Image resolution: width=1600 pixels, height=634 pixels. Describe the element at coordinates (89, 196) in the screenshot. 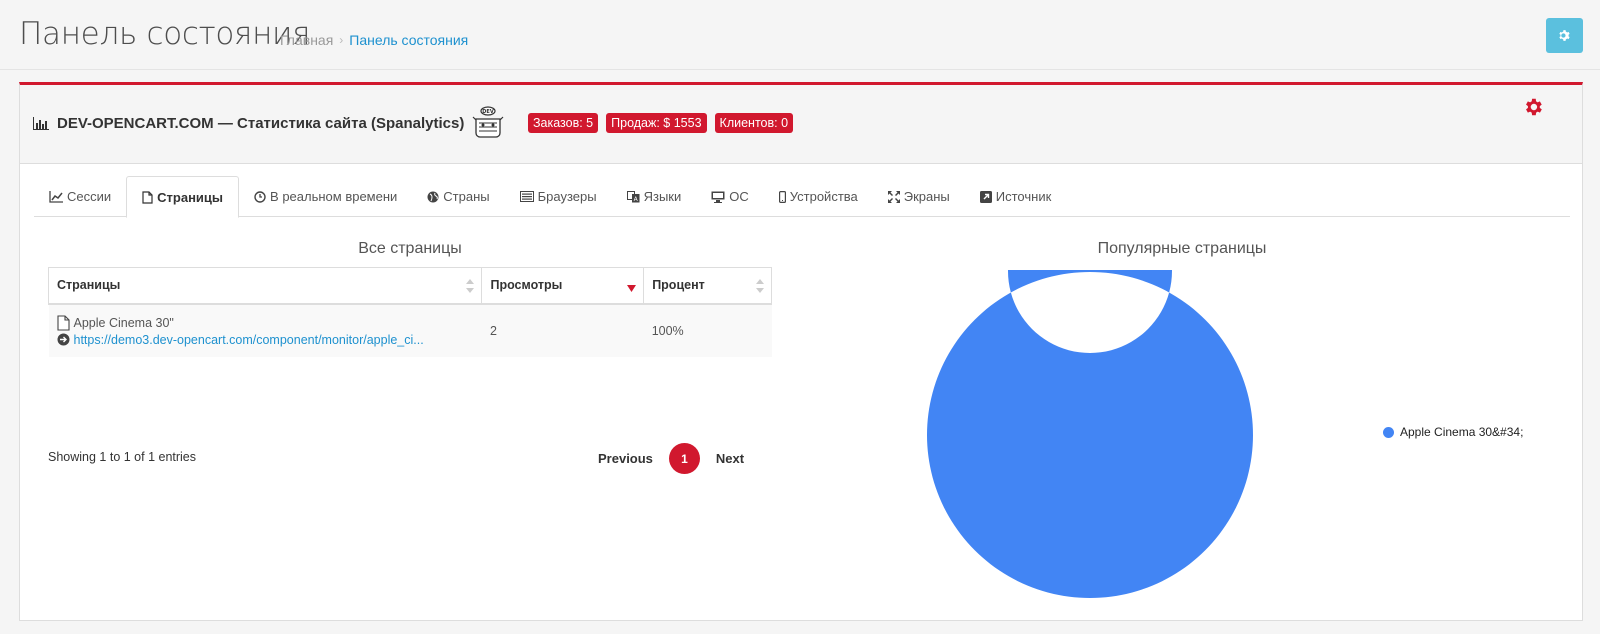

I see `tab-label: Сессии` at that location.